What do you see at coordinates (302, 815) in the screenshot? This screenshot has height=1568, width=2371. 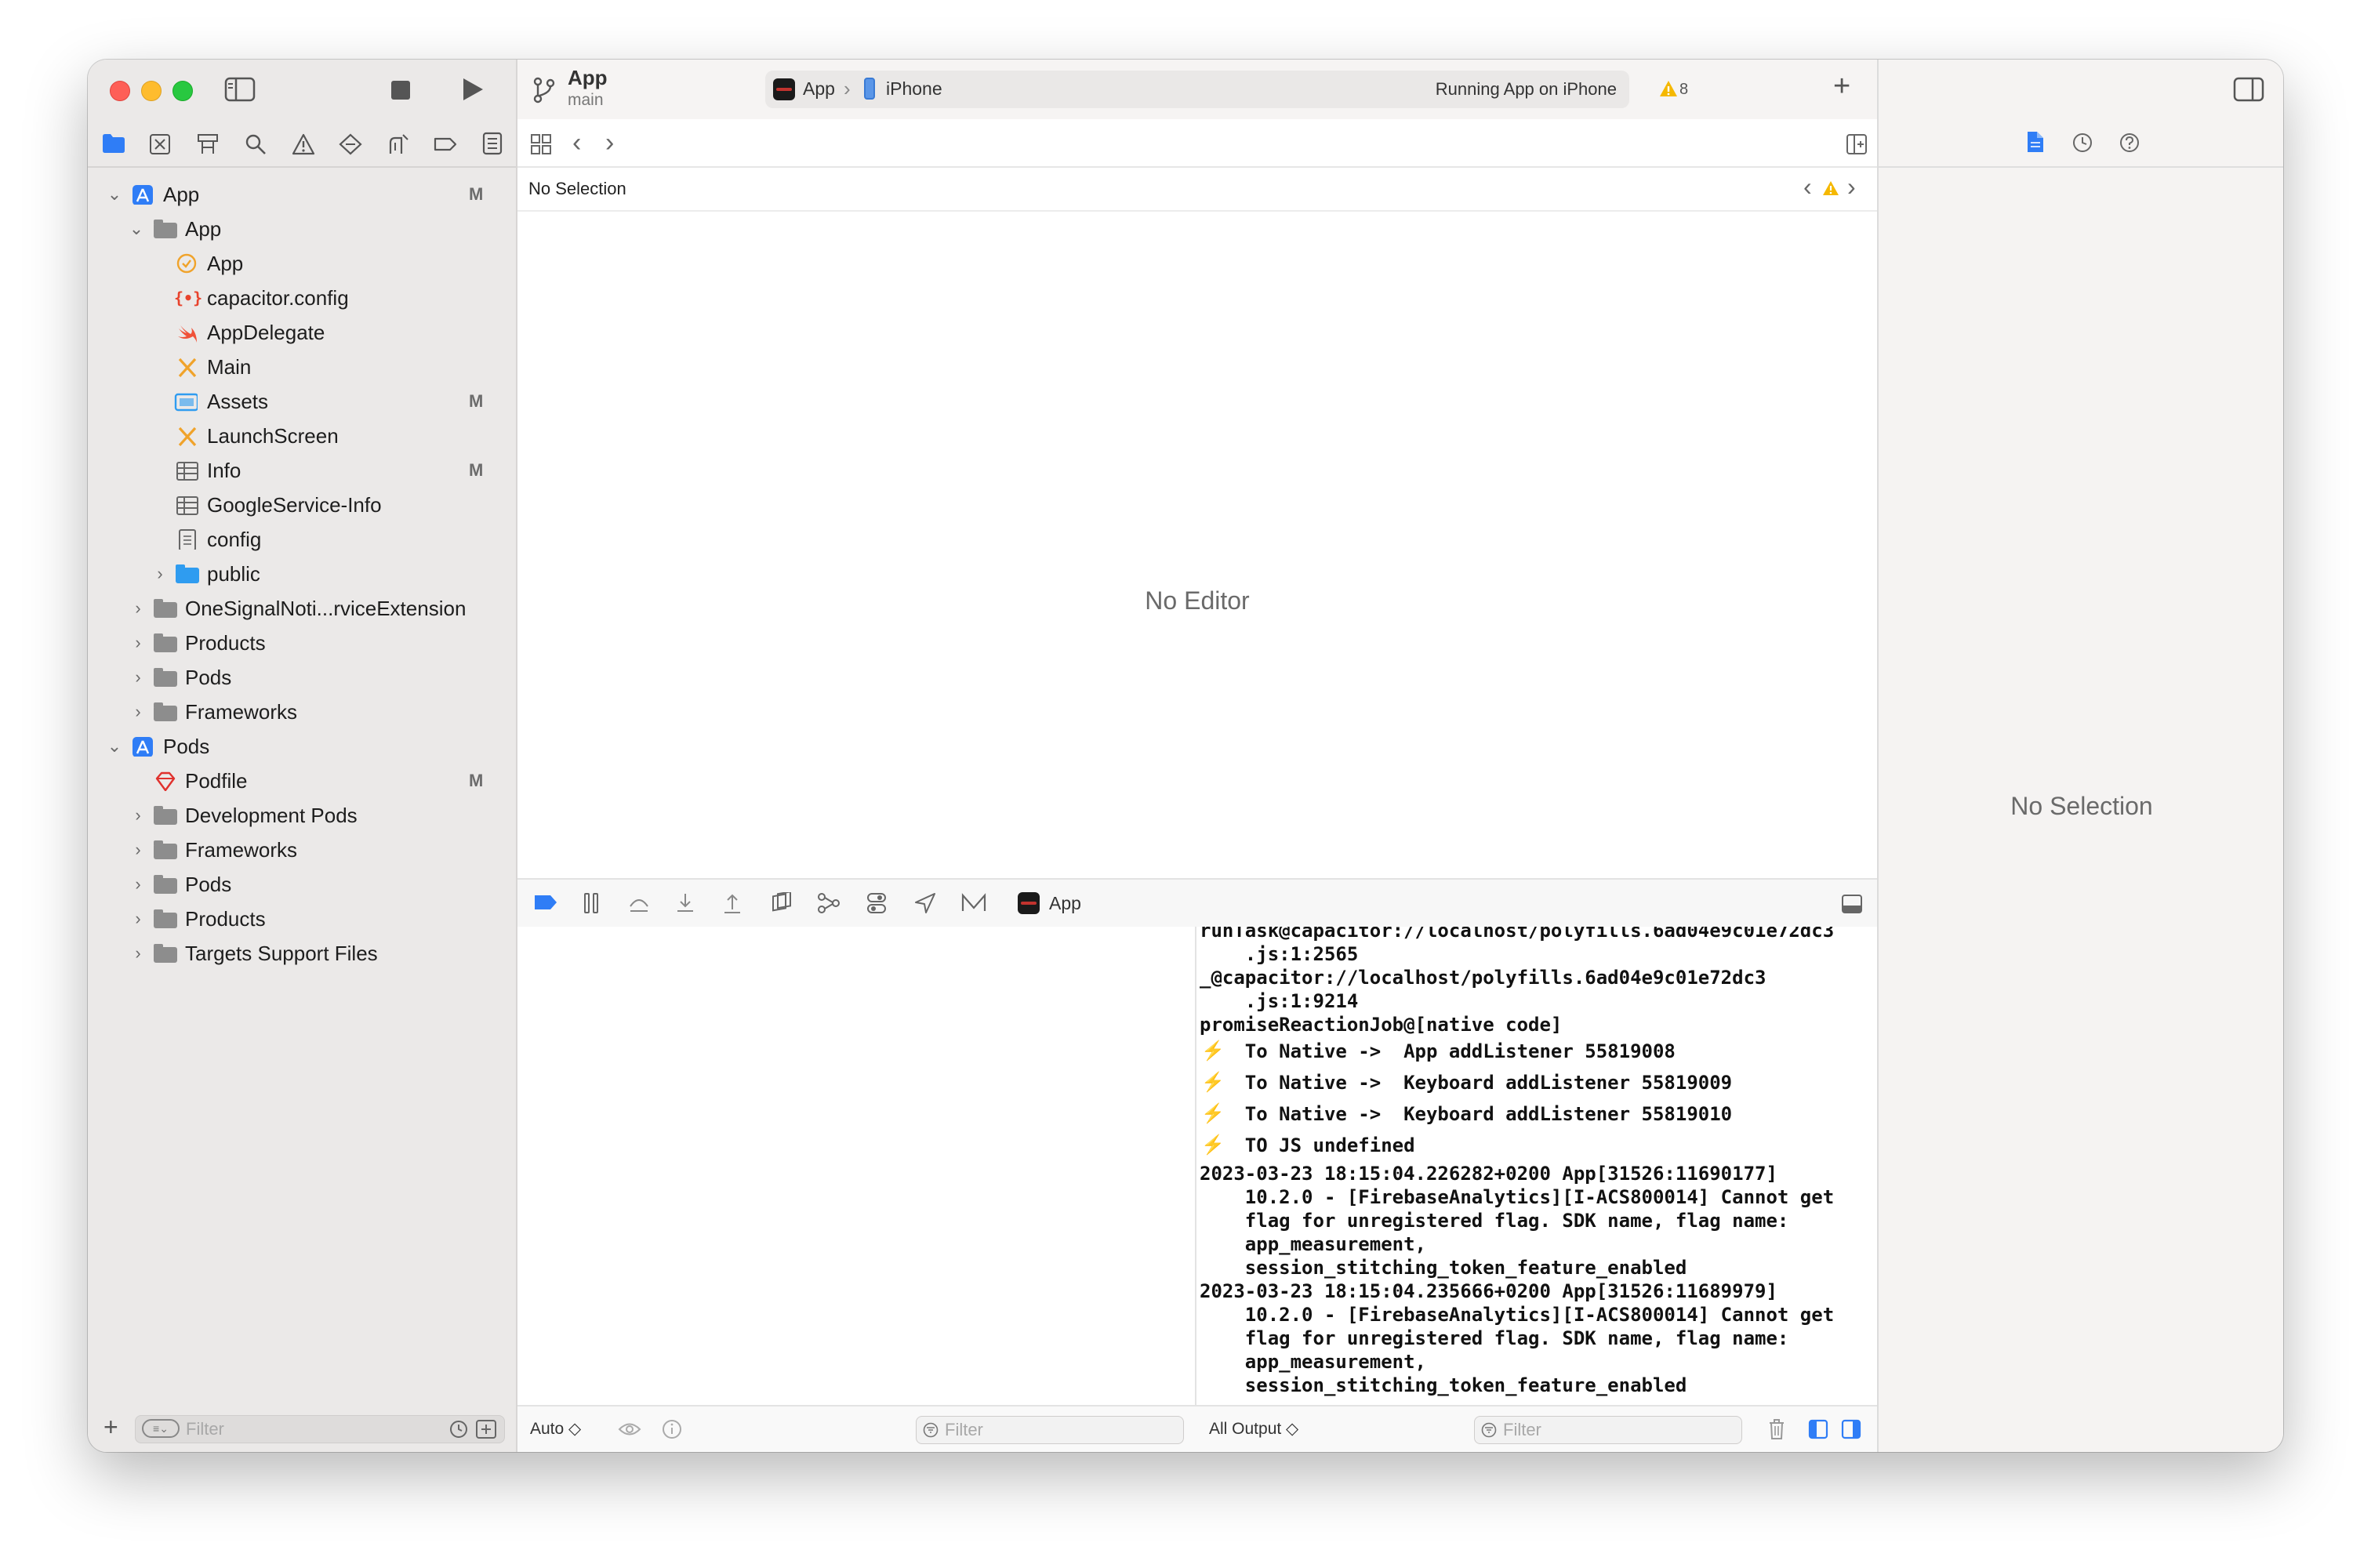 I see `tree-item-development-pods: › Development Pods` at bounding box center [302, 815].